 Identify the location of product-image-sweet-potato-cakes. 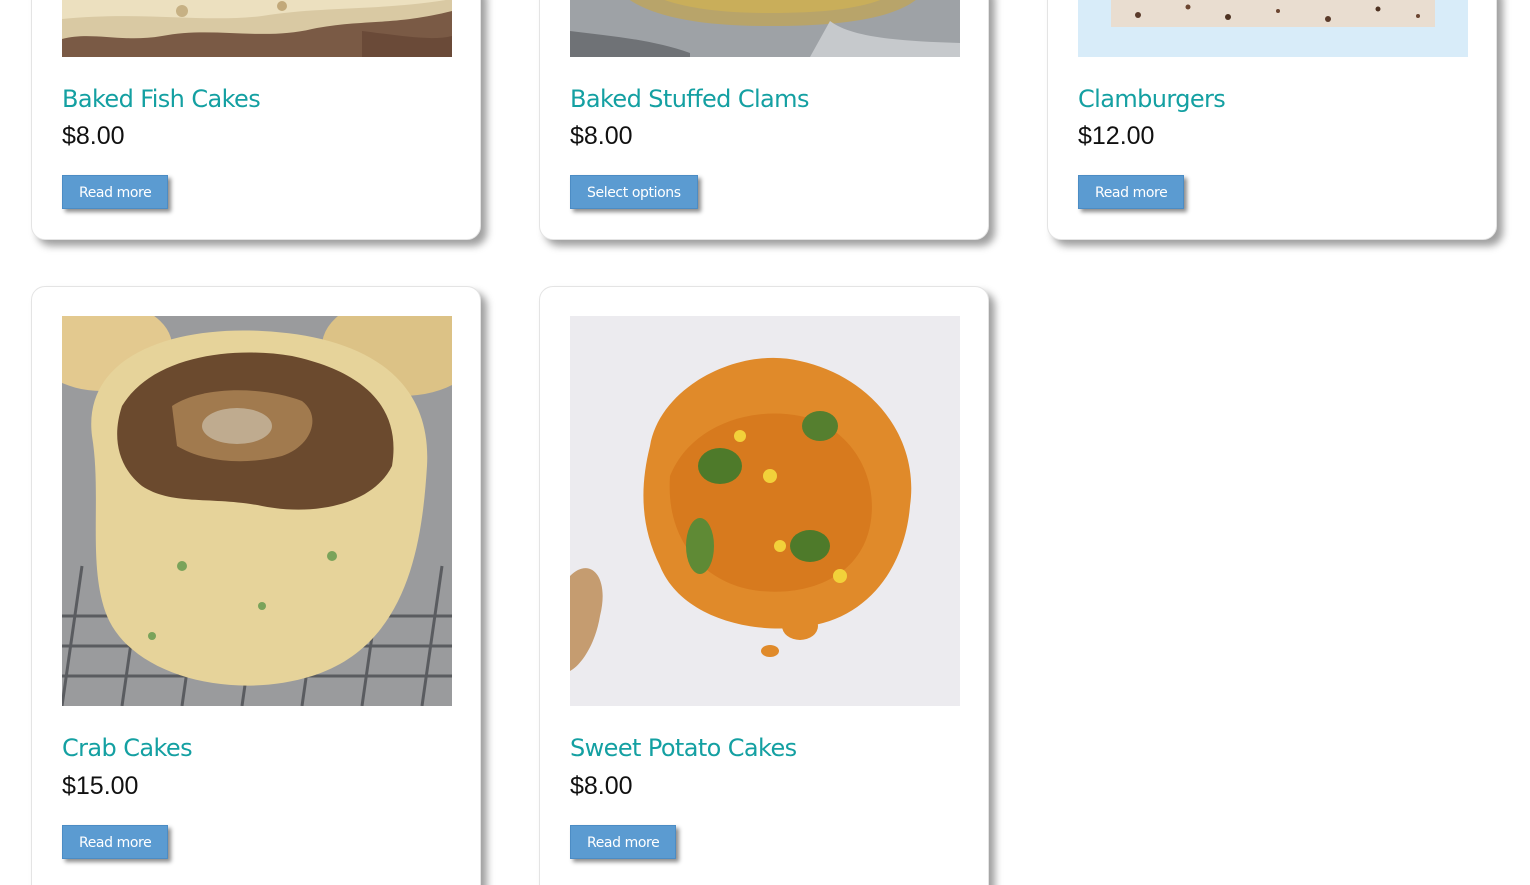
(765, 511).